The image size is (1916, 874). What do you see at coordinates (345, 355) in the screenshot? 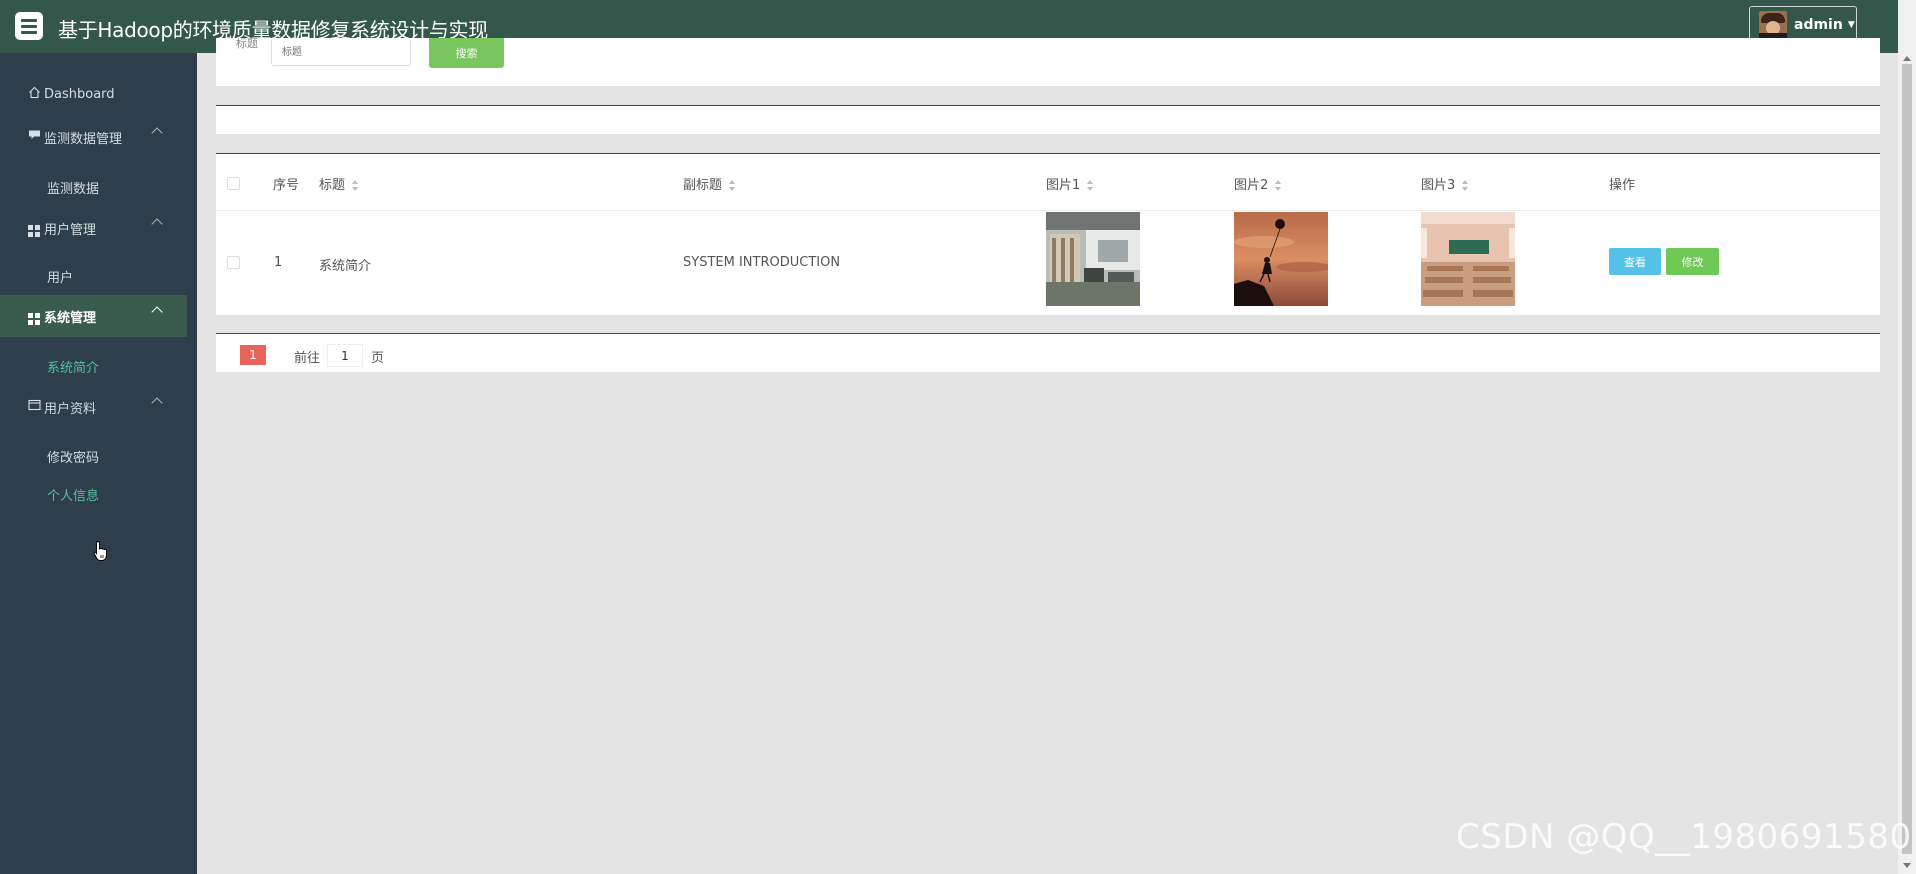
I see `goto-page-input` at bounding box center [345, 355].